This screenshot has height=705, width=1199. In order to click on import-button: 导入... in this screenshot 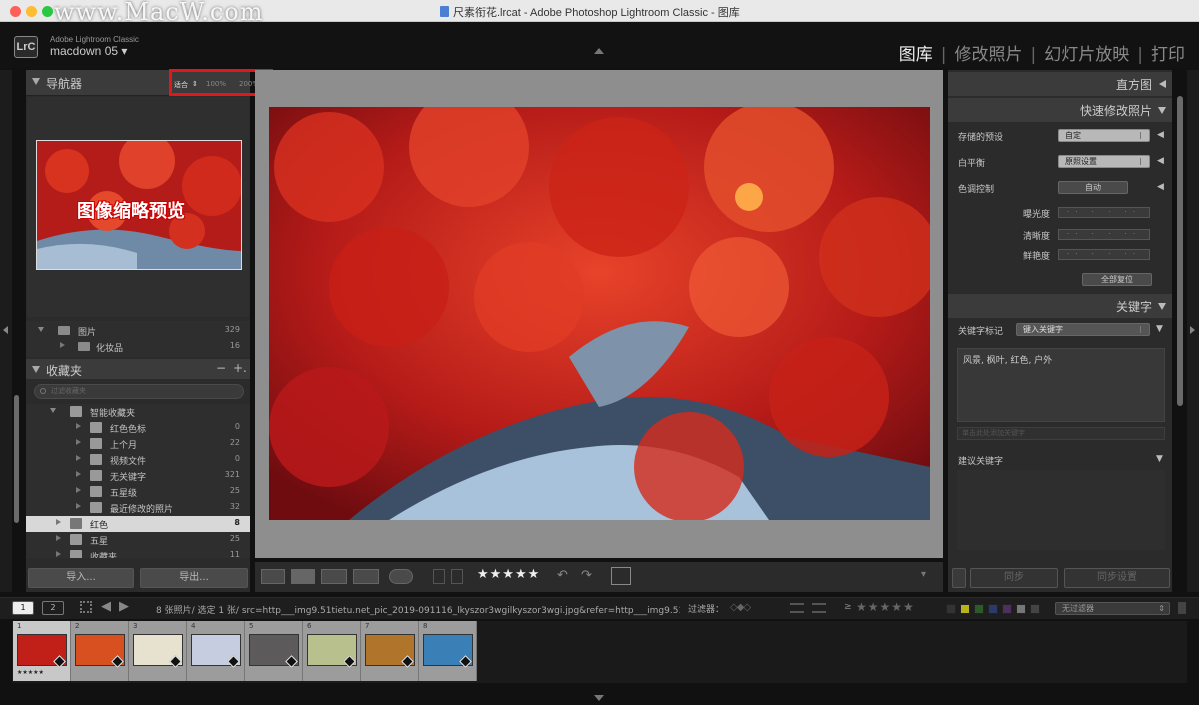, I will do `click(81, 578)`.